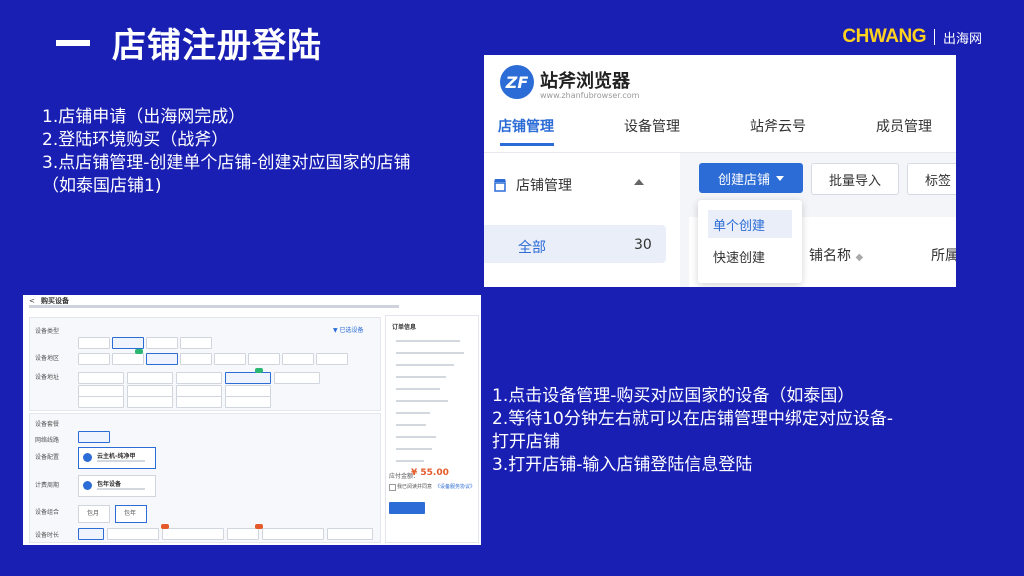 This screenshot has width=1024, height=576. What do you see at coordinates (590, 95) in the screenshot?
I see `browser-logo-url: www.zhanfubrowser.com` at bounding box center [590, 95].